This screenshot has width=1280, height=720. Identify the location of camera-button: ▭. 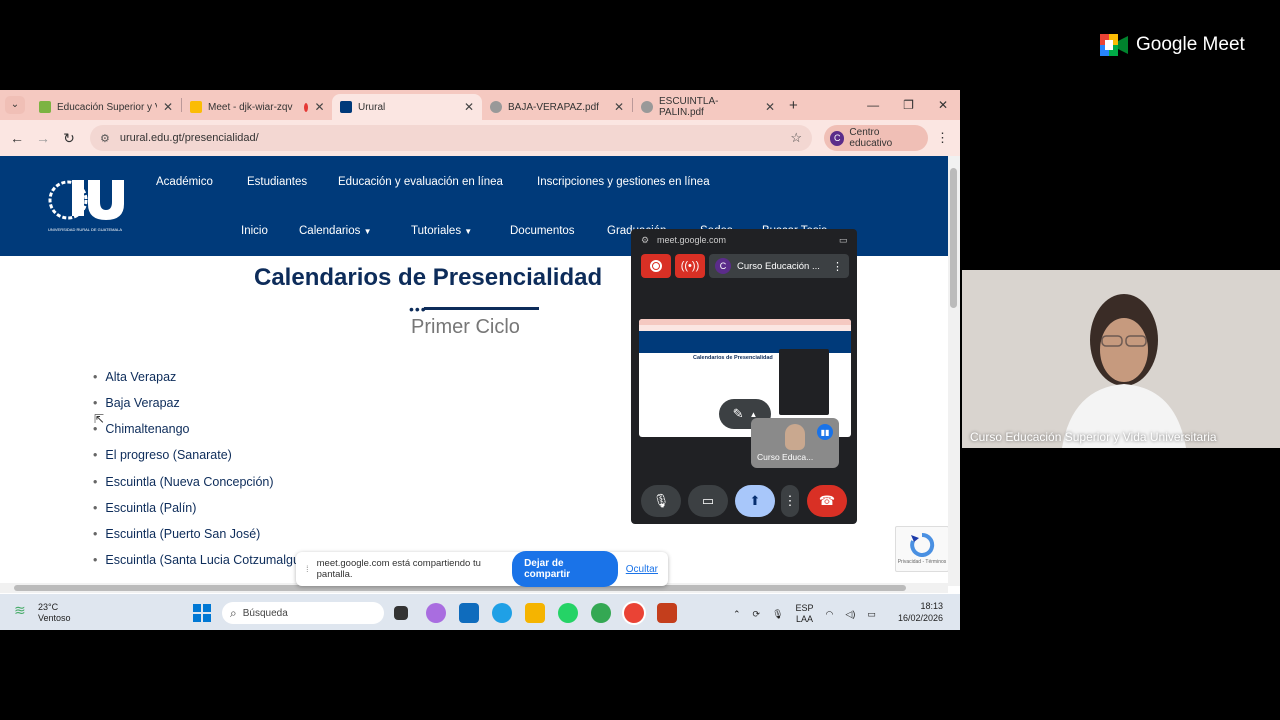
(708, 501).